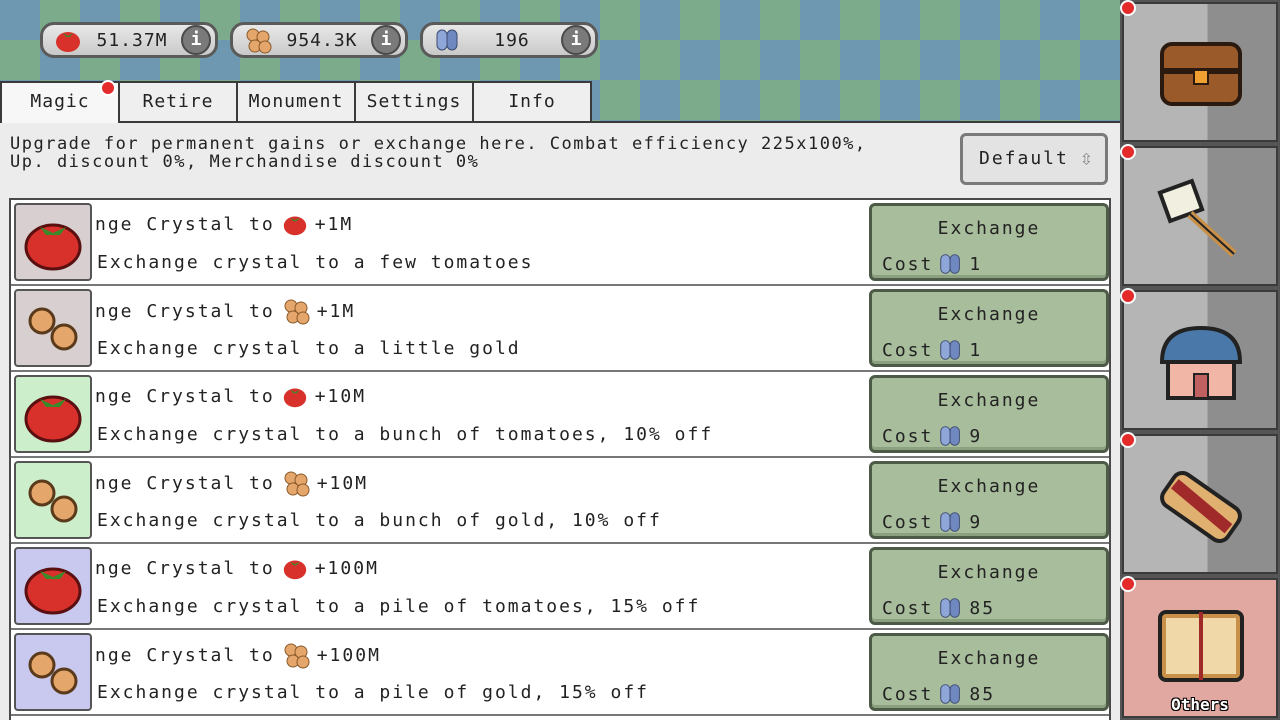 The width and height of the screenshot is (1280, 720). Describe the element at coordinates (532, 101) in the screenshot. I see `tab-info: Info` at that location.